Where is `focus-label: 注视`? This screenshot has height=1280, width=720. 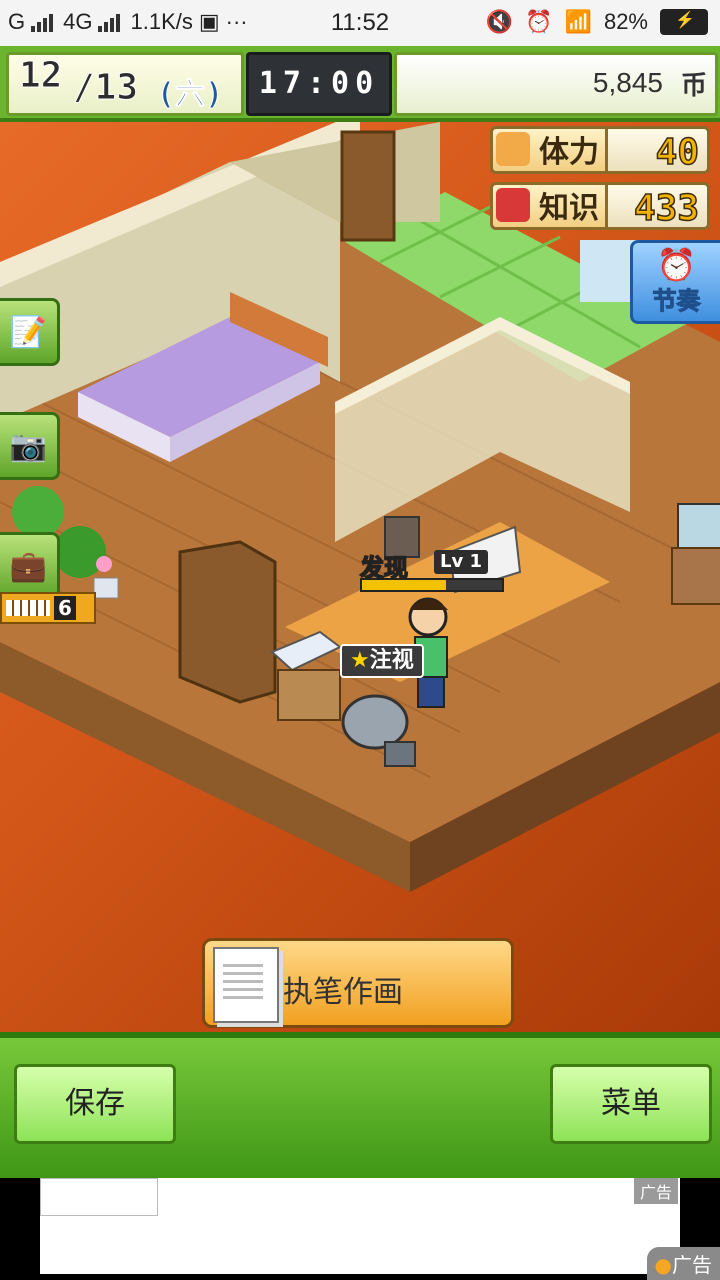 focus-label: 注视 is located at coordinates (391, 660).